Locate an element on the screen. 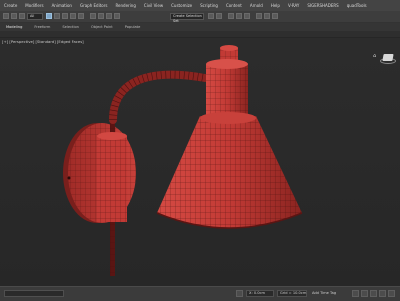  tab-modeling: Modeling is located at coordinates (14, 27).